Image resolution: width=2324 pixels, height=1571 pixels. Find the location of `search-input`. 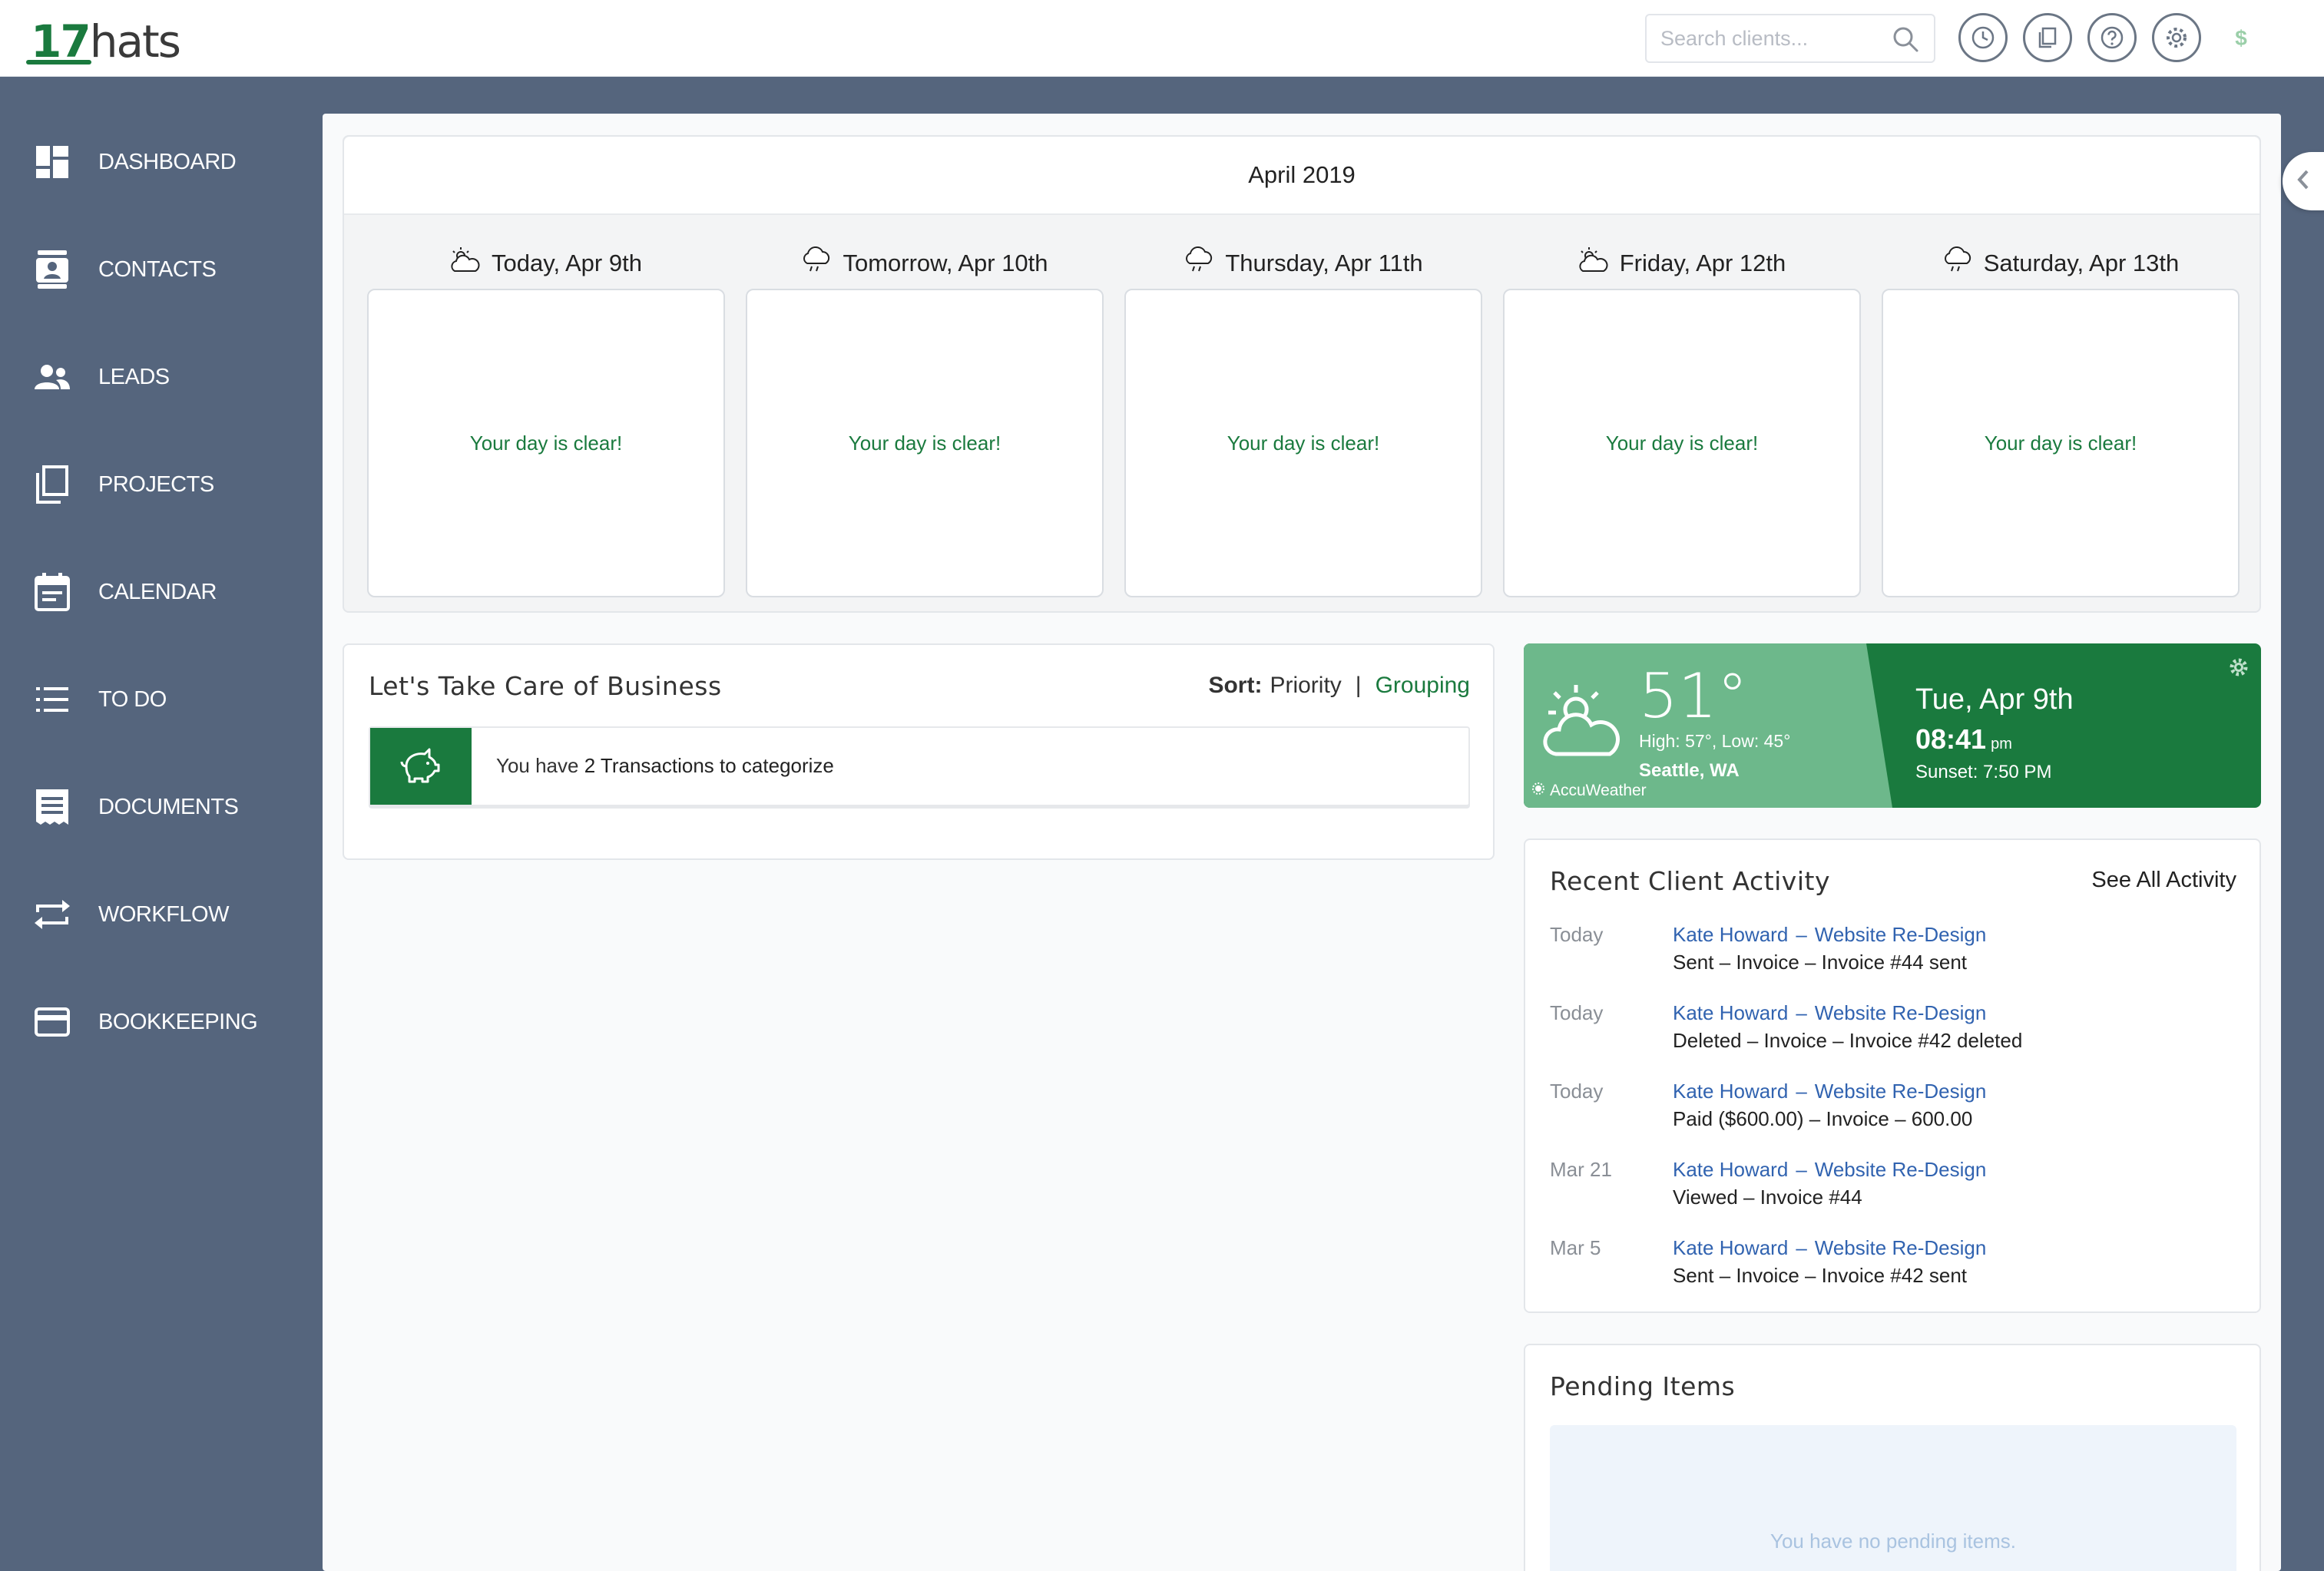

search-input is located at coordinates (1775, 38).